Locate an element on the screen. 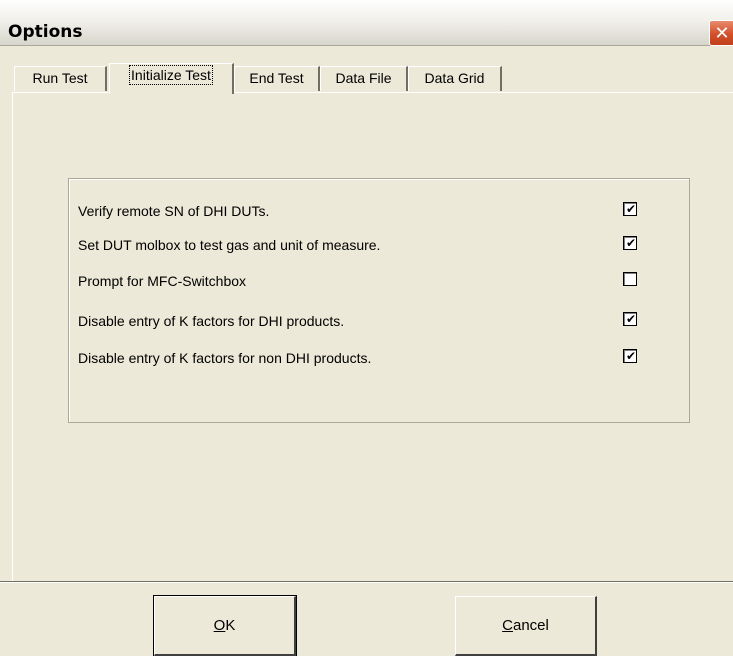 The image size is (733, 656). disable-k-non-dhi-checkbox: ✔ is located at coordinates (630, 356).